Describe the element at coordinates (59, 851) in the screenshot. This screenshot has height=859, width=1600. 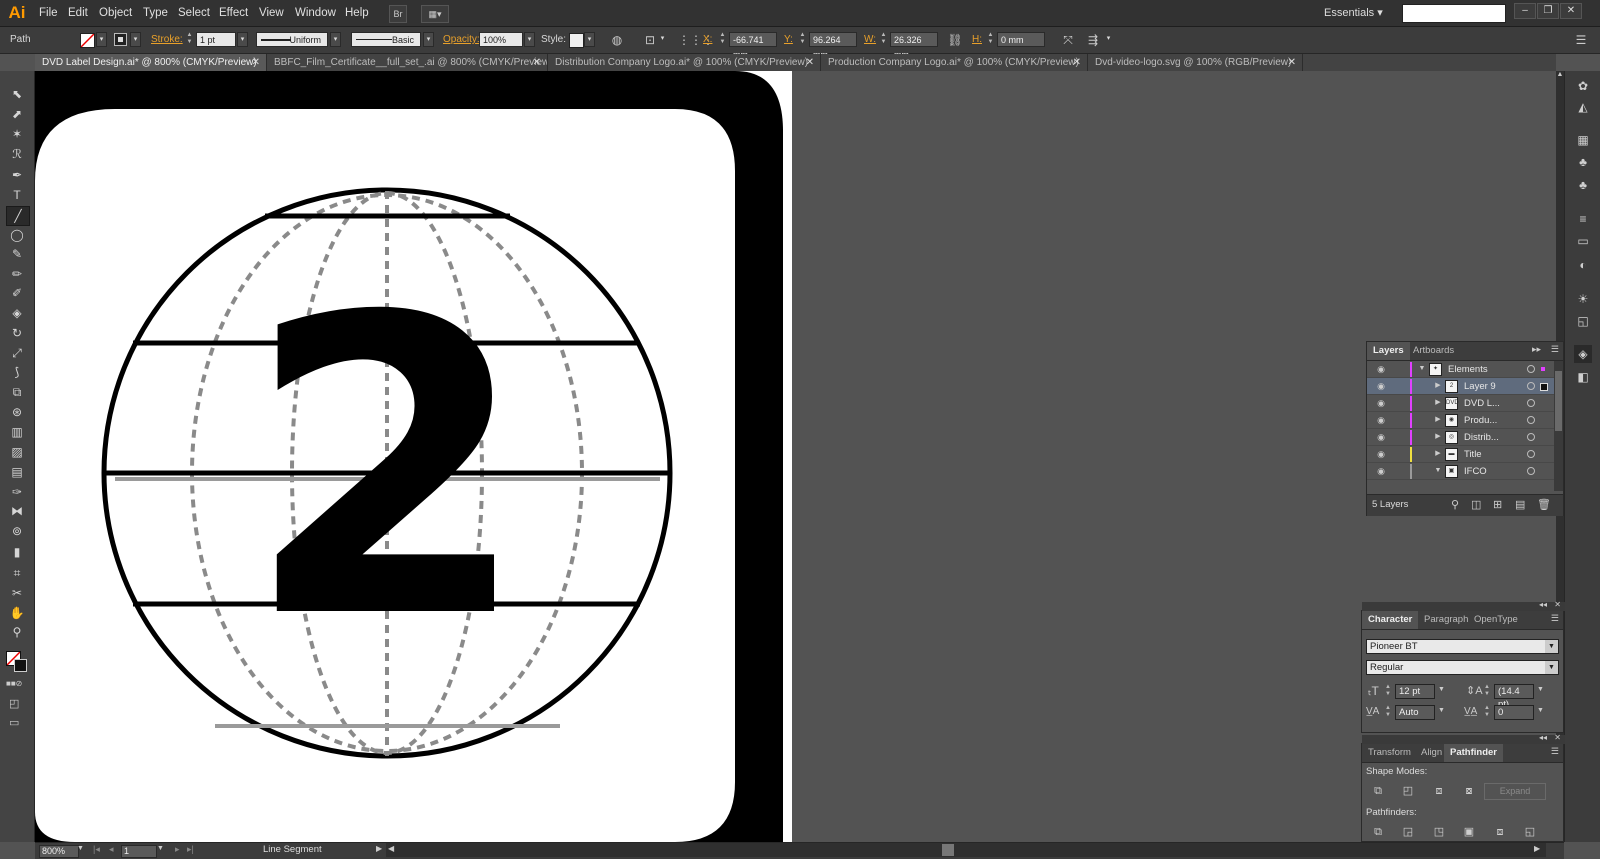
I see `zoom-field: 800%` at that location.